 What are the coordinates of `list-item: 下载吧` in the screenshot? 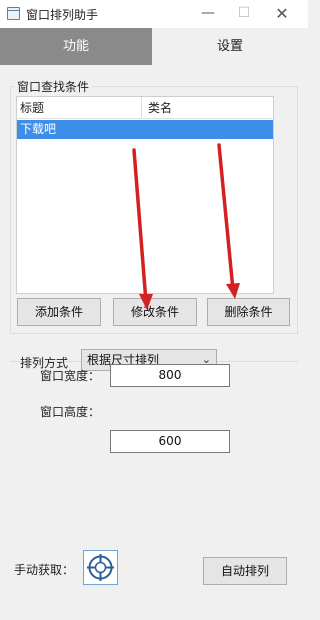 It's located at (145, 129).